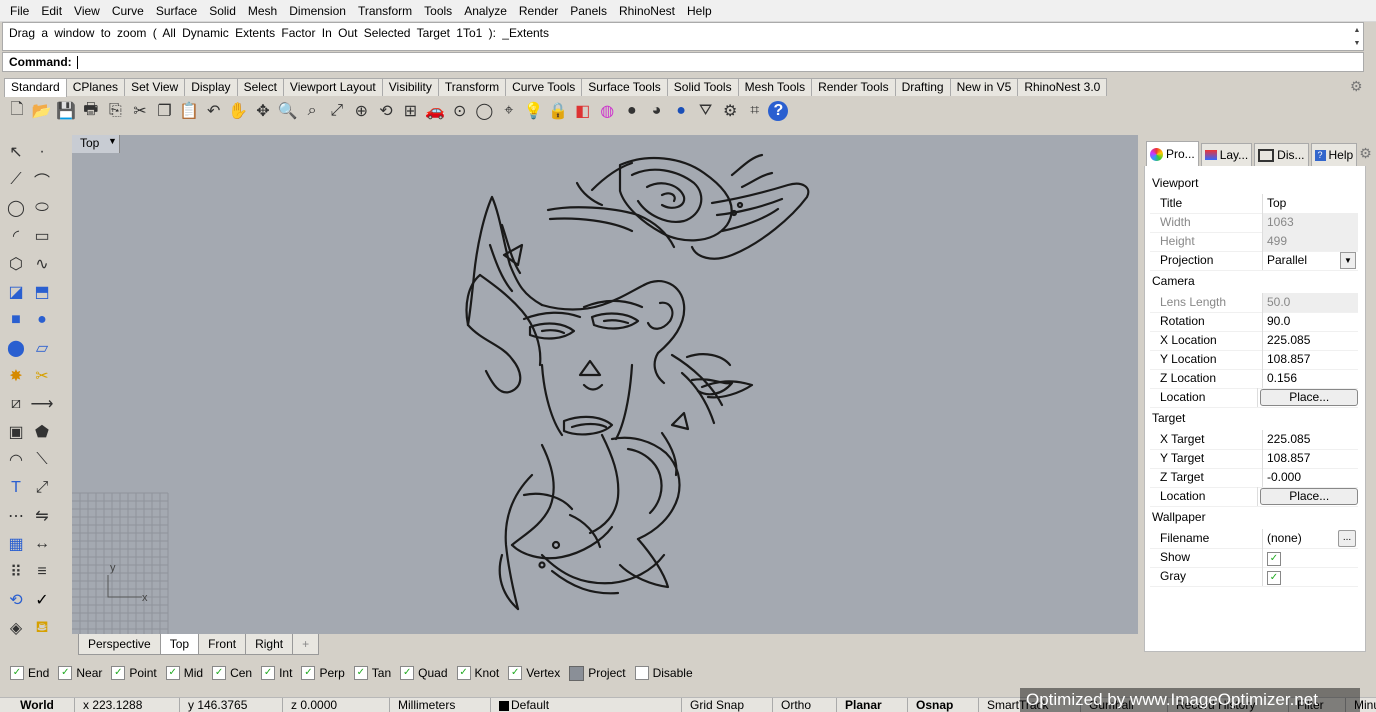 Image resolution: width=1376 pixels, height=712 pixels. Describe the element at coordinates (372, 673) in the screenshot. I see `osnap-tan: ✓ Tan` at that location.